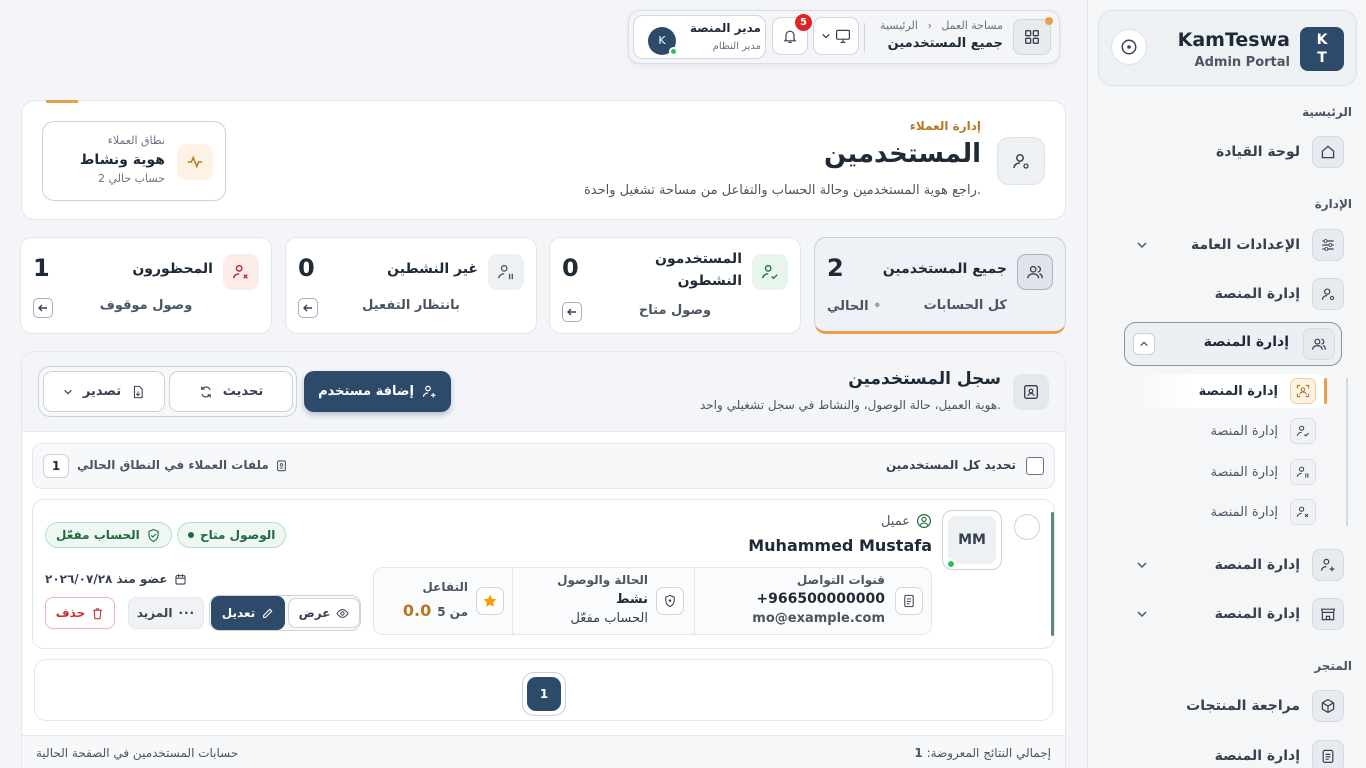 The height and width of the screenshot is (768, 1366). What do you see at coordinates (1144, 344) in the screenshot?
I see `chevron-up-icon` at bounding box center [1144, 344].